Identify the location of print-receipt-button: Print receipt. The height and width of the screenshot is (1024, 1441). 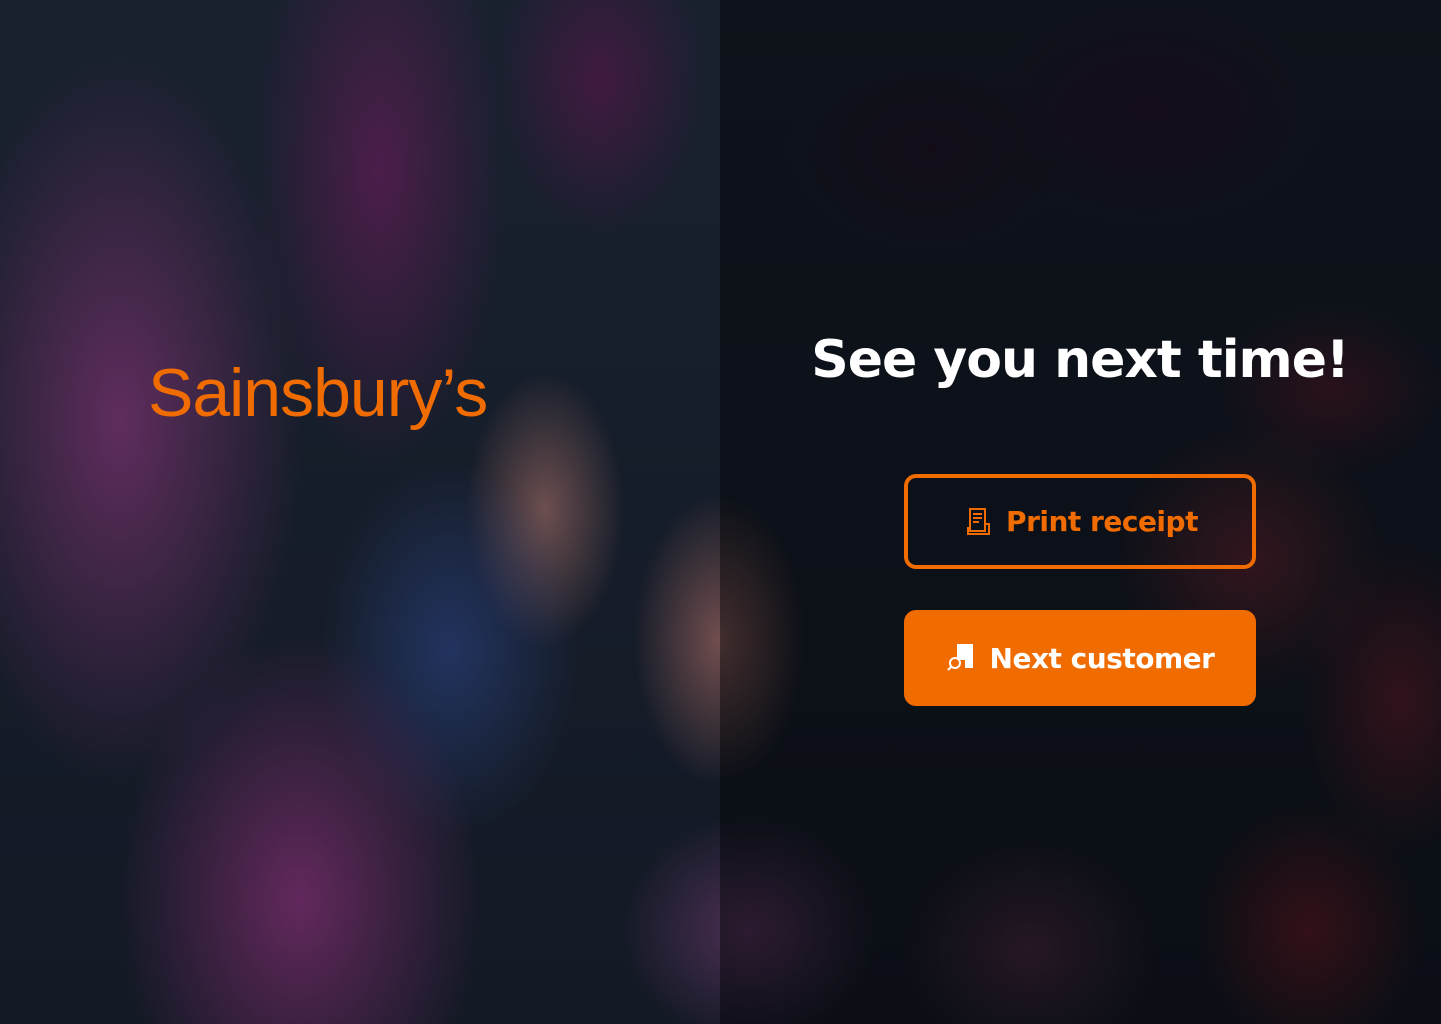
(1080, 521).